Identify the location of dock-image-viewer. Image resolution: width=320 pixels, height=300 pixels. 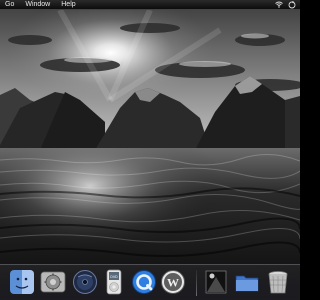
(216, 282).